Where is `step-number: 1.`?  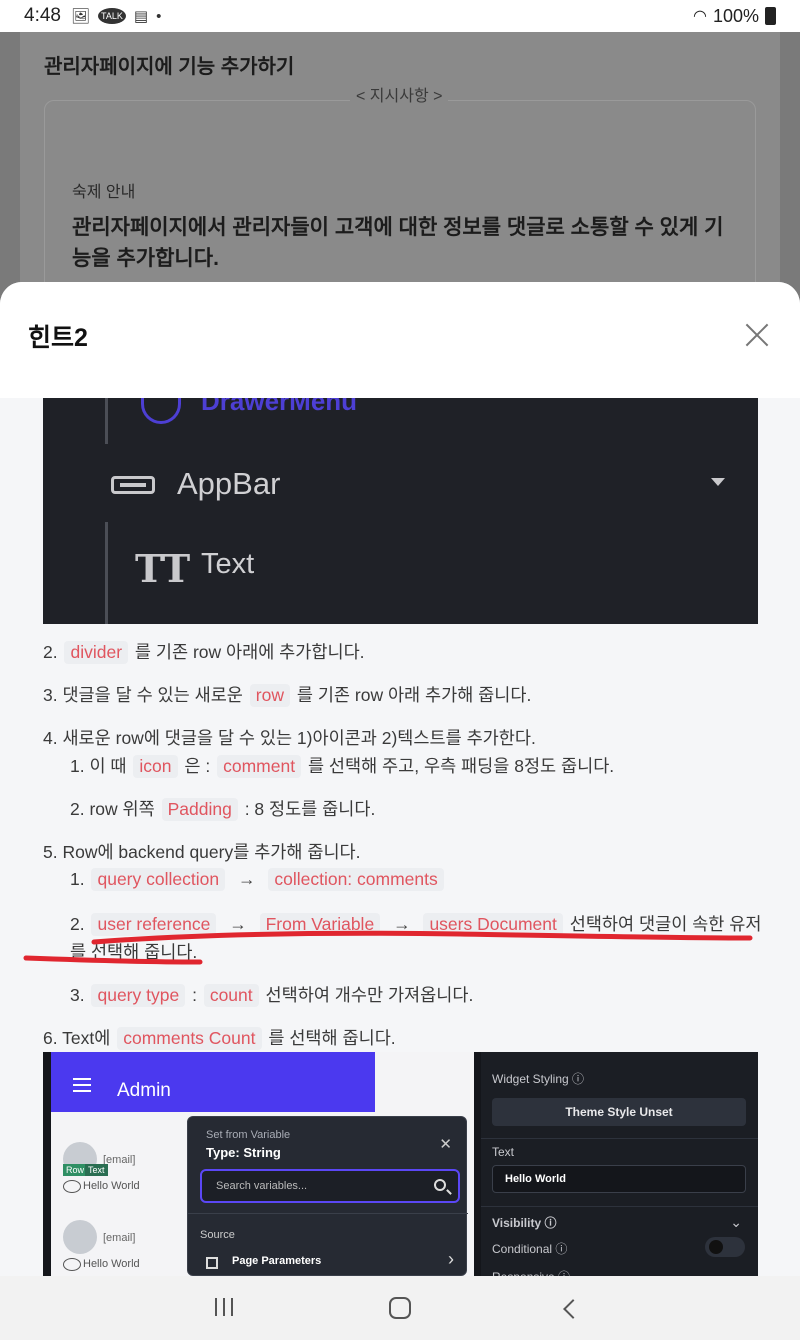 step-number: 1. is located at coordinates (77, 879).